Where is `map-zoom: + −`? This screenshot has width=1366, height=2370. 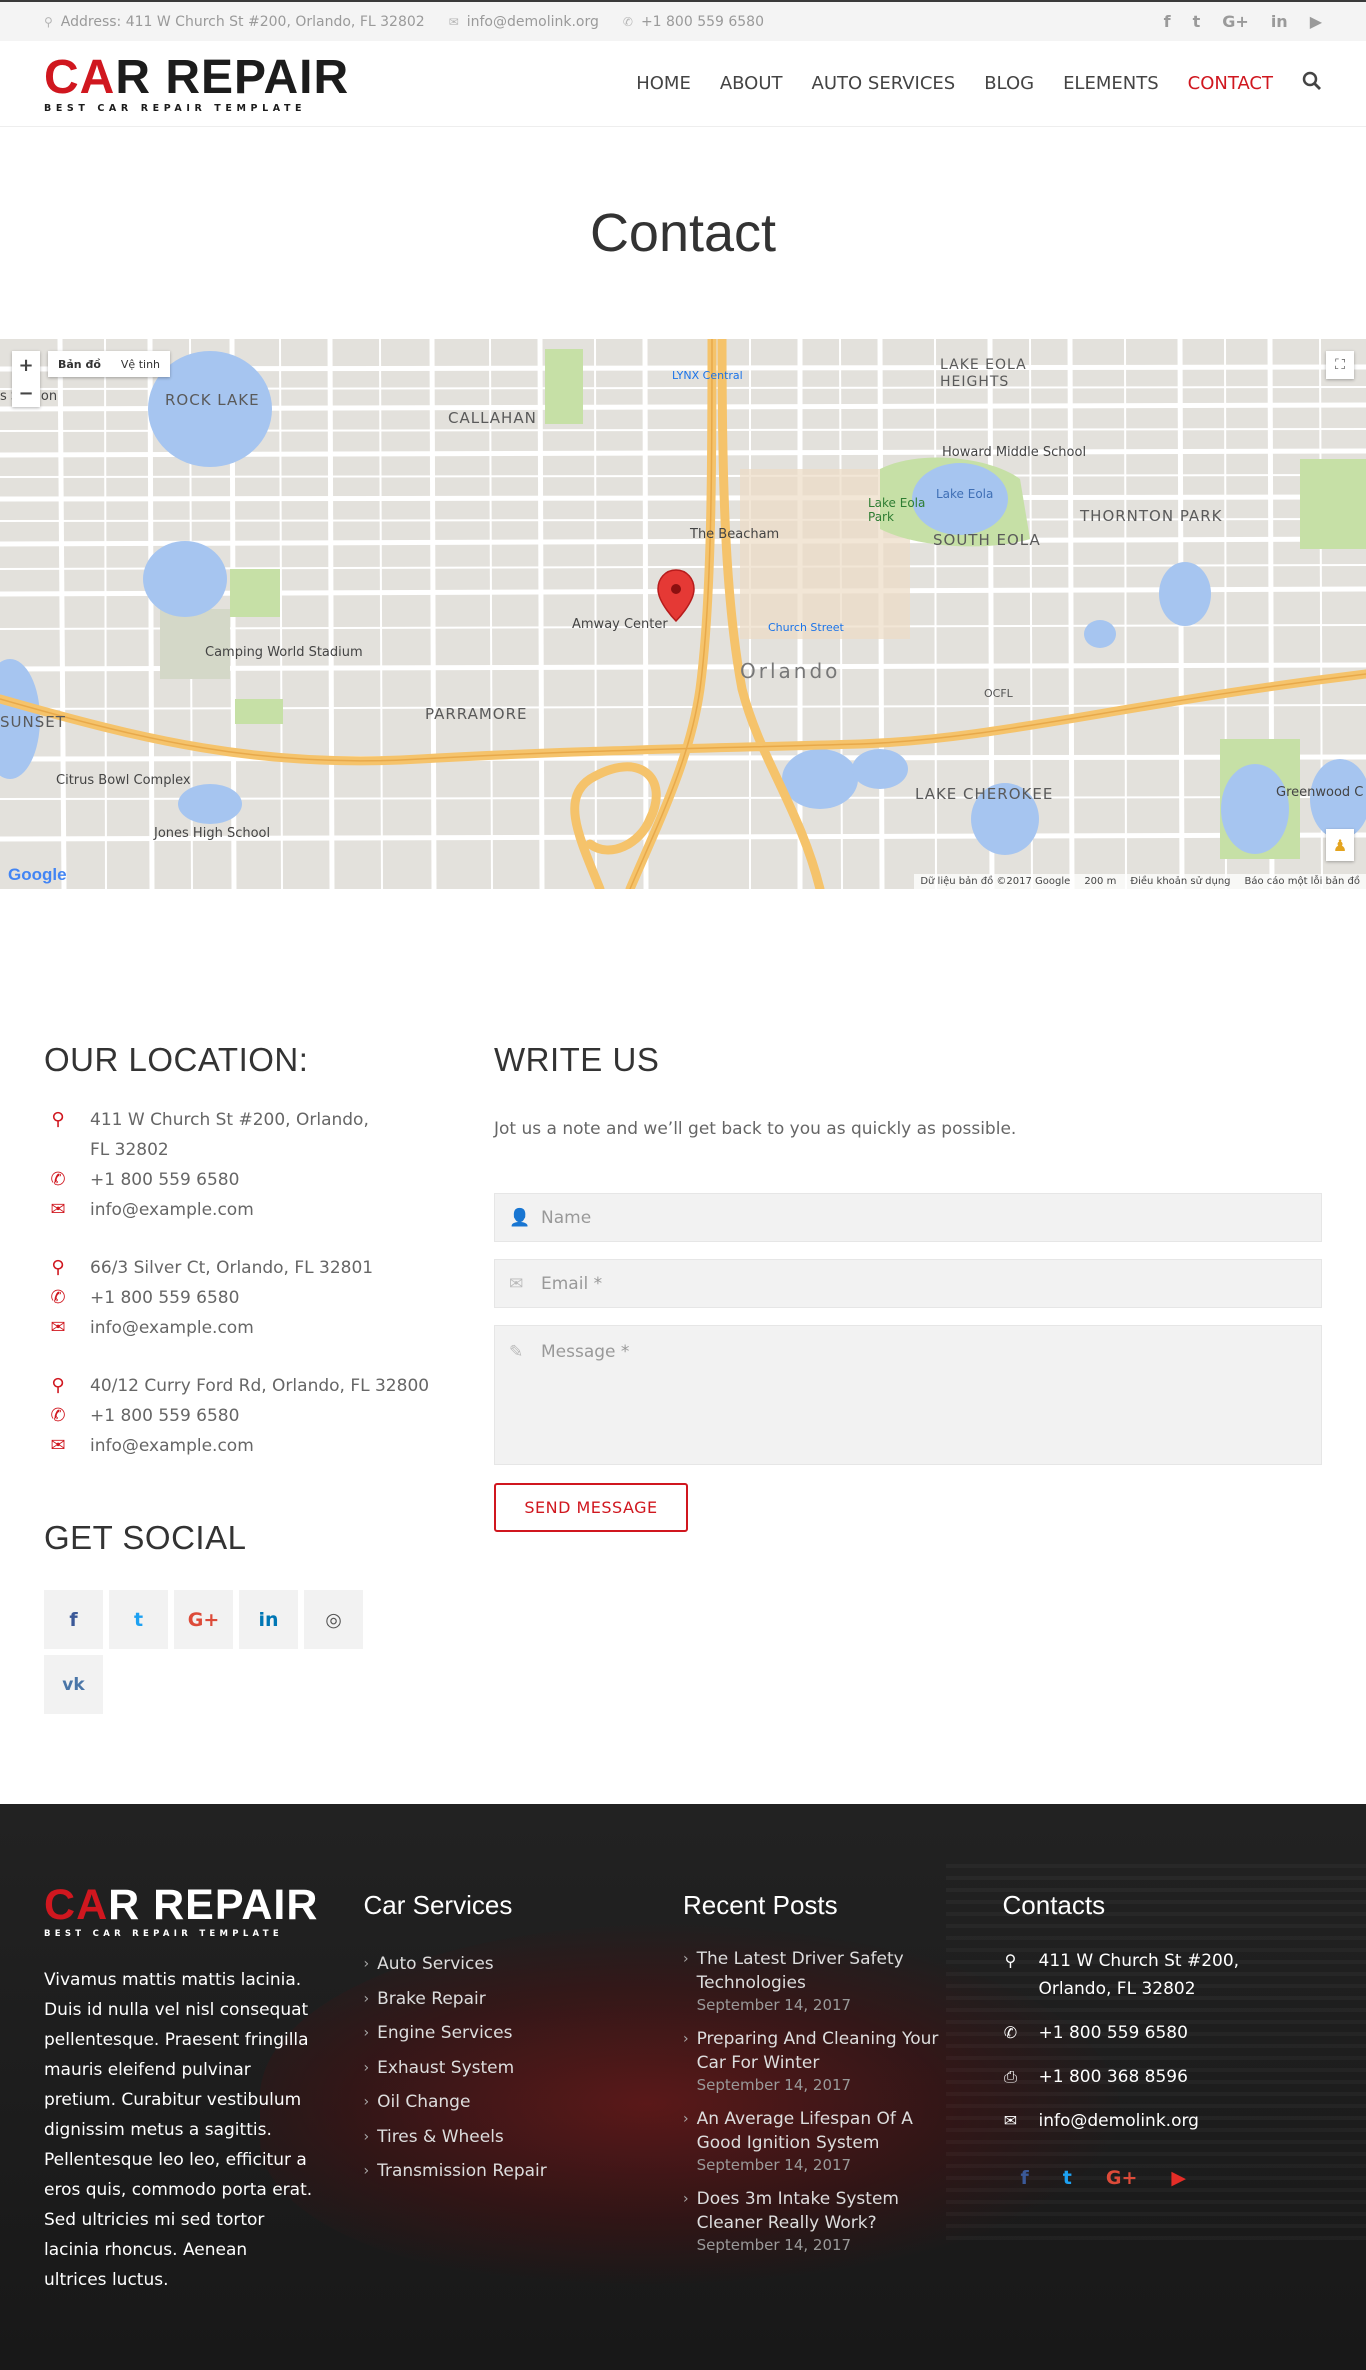
map-zoom: + − is located at coordinates (26, 379).